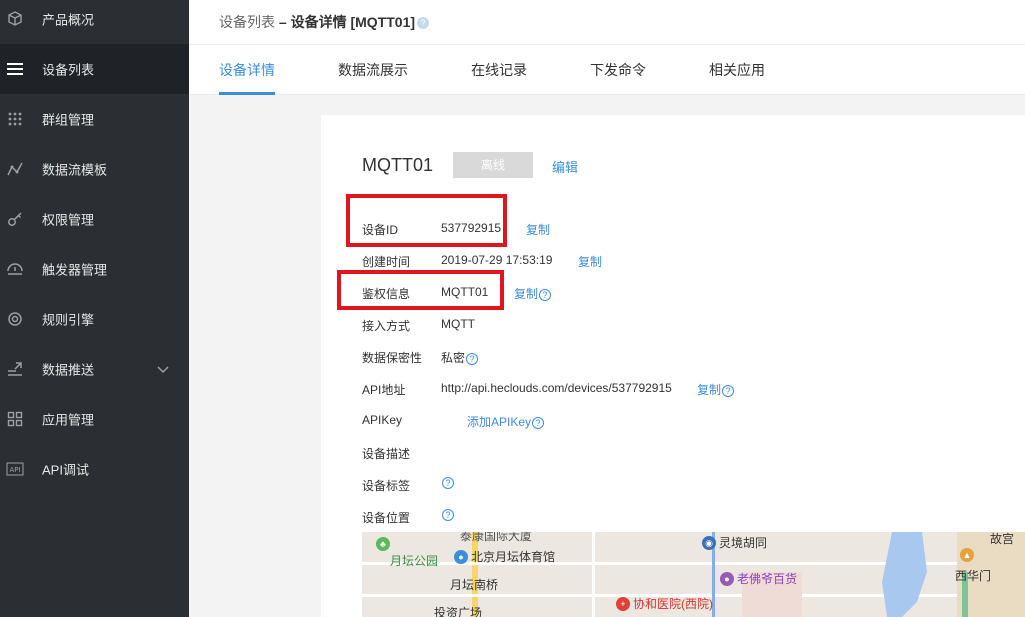 The width and height of the screenshot is (1025, 617). I want to click on tab-send-command: 下发命令, so click(618, 70).